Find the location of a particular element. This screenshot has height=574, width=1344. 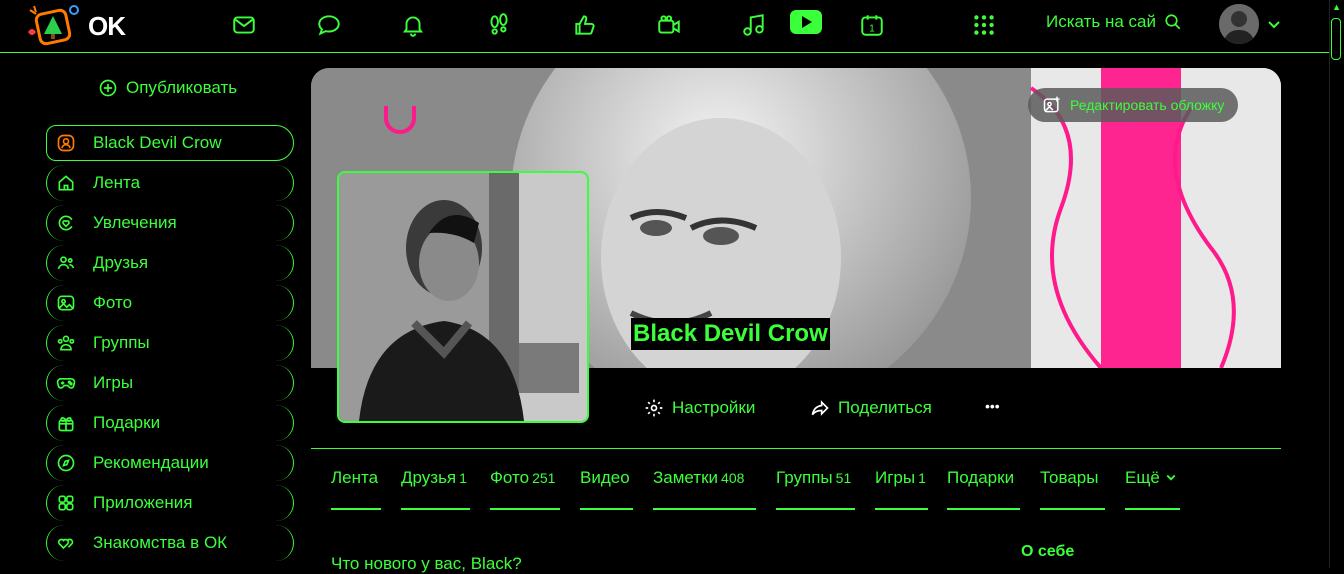

sidebar-item-apps: Приложения is located at coordinates (170, 503).